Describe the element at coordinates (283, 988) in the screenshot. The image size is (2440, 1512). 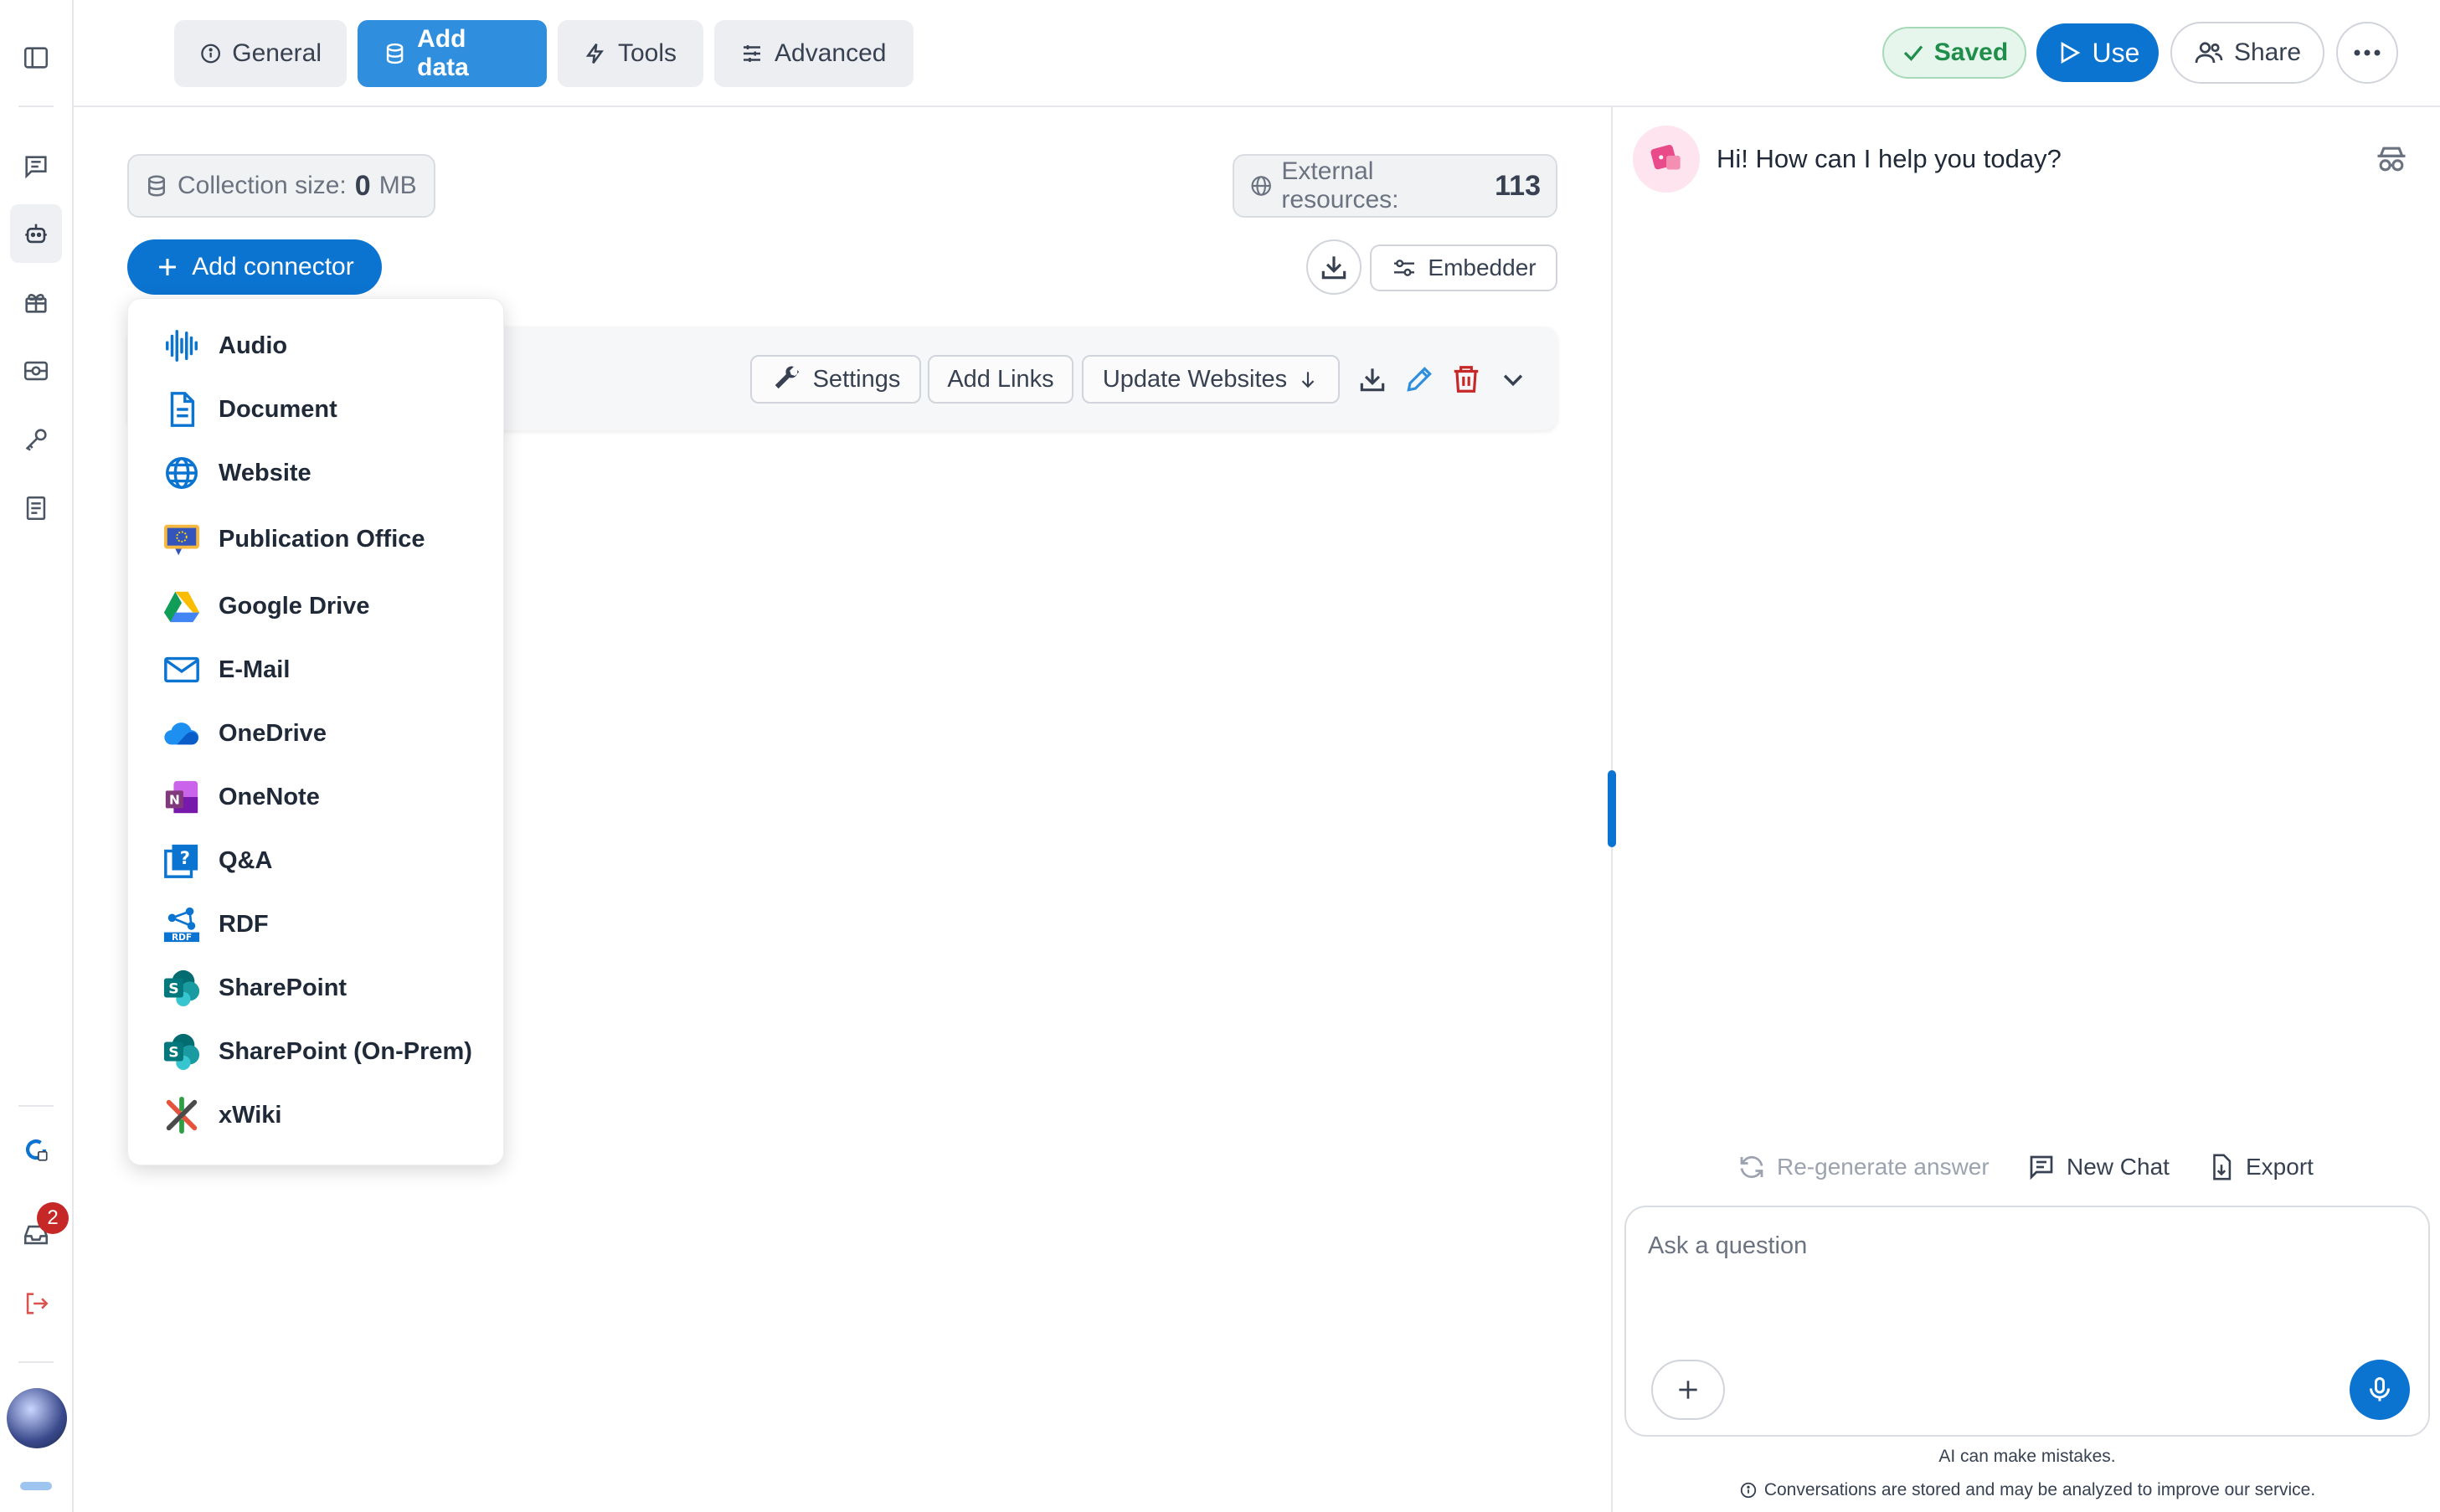
I see `menu-item-label: SharePoint` at that location.